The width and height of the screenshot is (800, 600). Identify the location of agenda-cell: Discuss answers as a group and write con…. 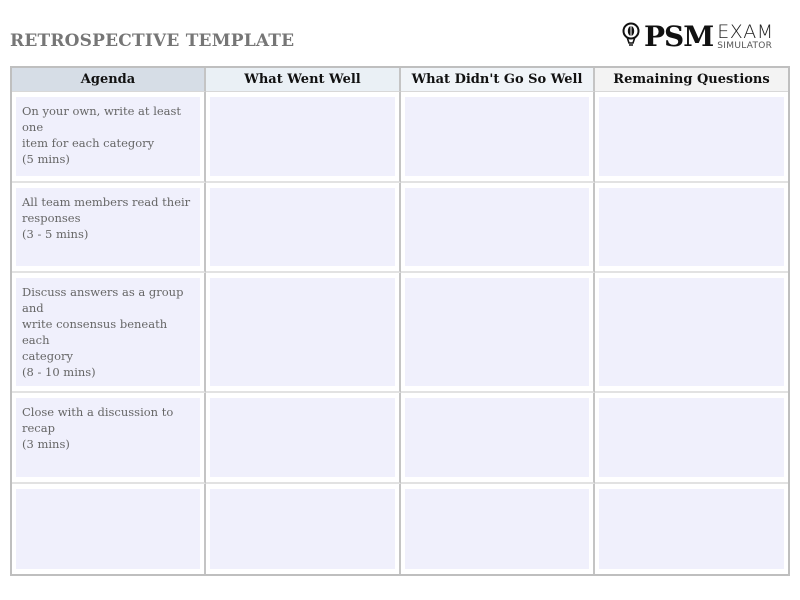
(109, 333).